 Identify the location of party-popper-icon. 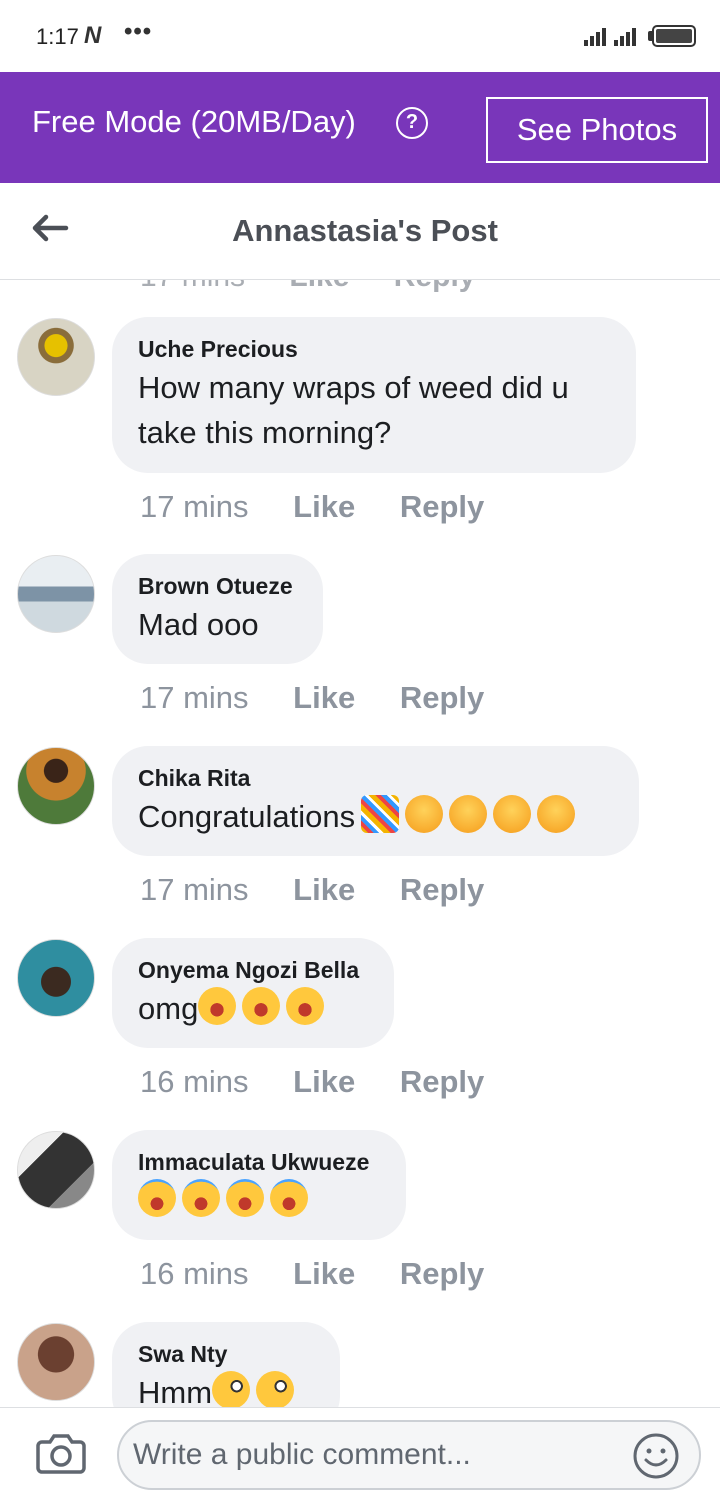
(380, 814).